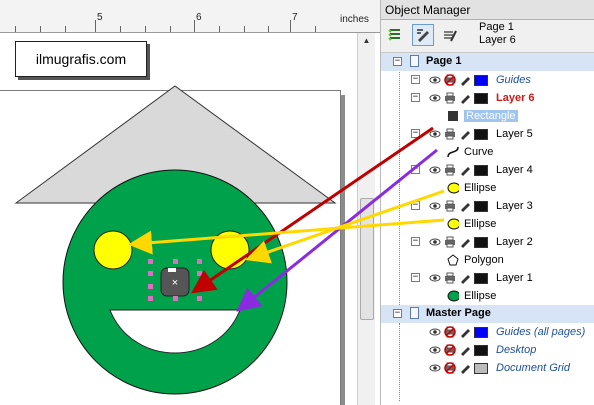 This screenshot has width=594, height=405. Describe the element at coordinates (516, 350) in the screenshot. I see `layer-name: Desktop` at that location.